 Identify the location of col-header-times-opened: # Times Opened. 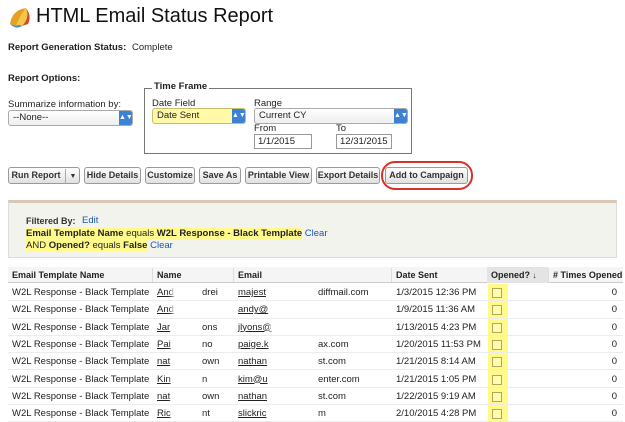
(587, 275).